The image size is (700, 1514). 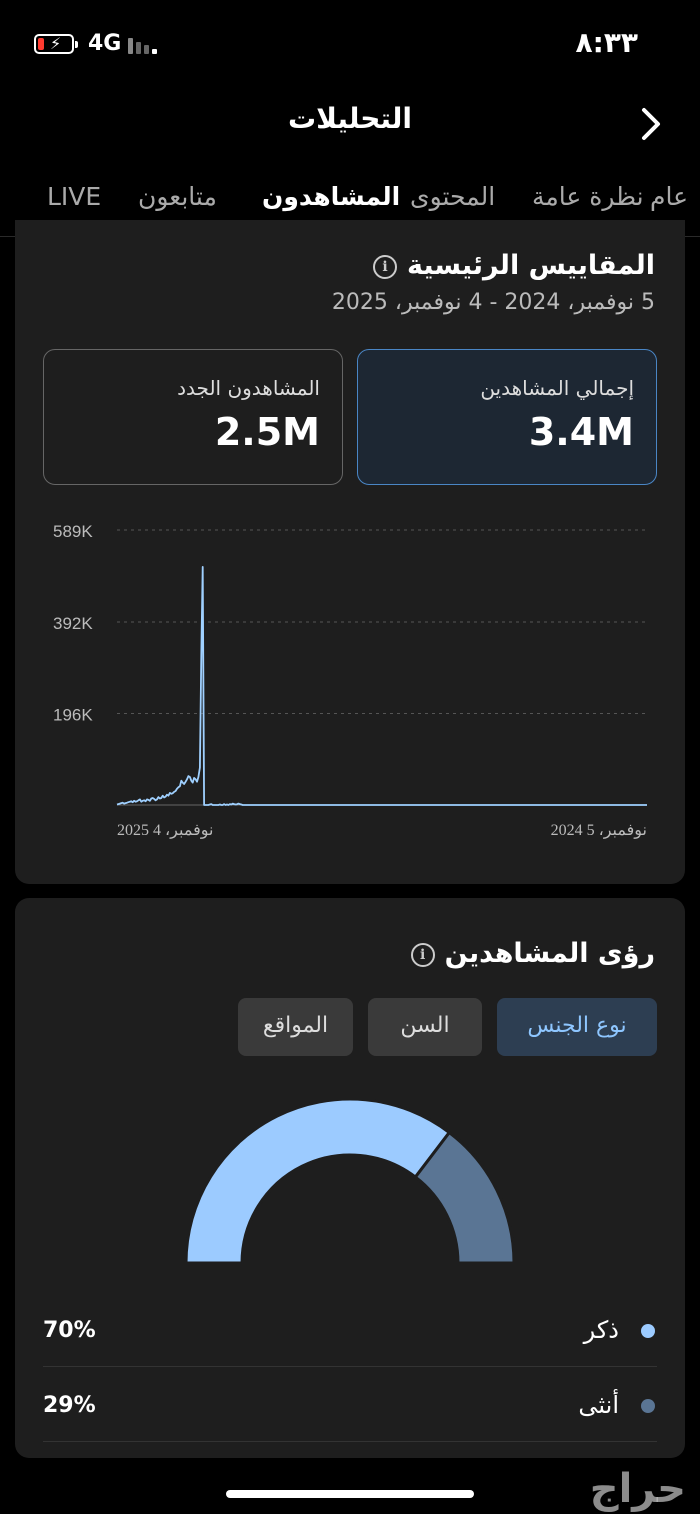 I want to click on y-tick-label: 392K, so click(x=73, y=623).